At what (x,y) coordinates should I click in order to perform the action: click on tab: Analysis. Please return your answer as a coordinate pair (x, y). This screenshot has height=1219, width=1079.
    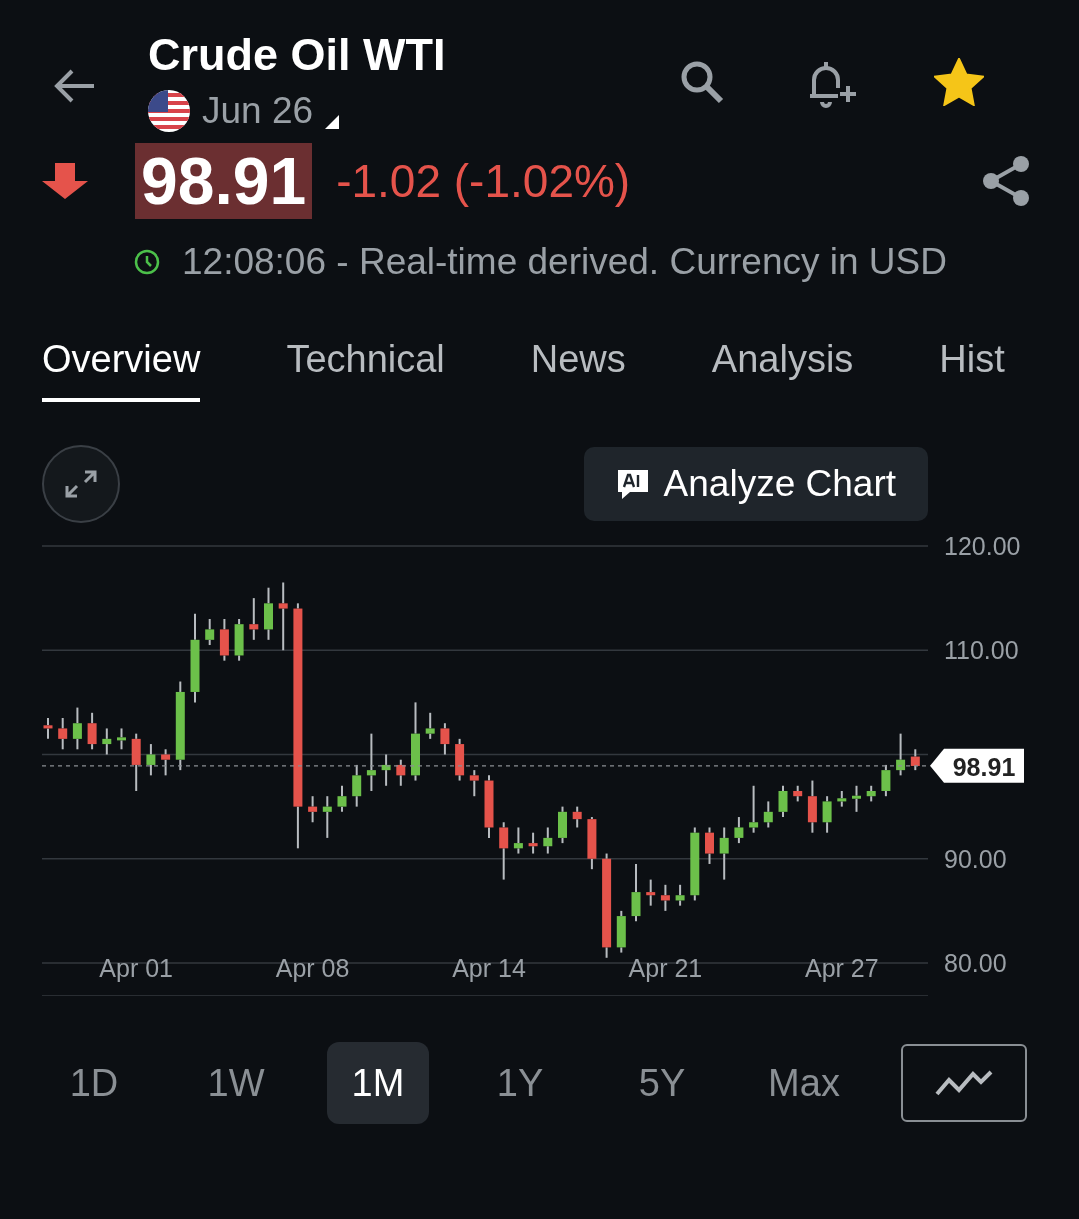
    Looking at the image, I should click on (782, 359).